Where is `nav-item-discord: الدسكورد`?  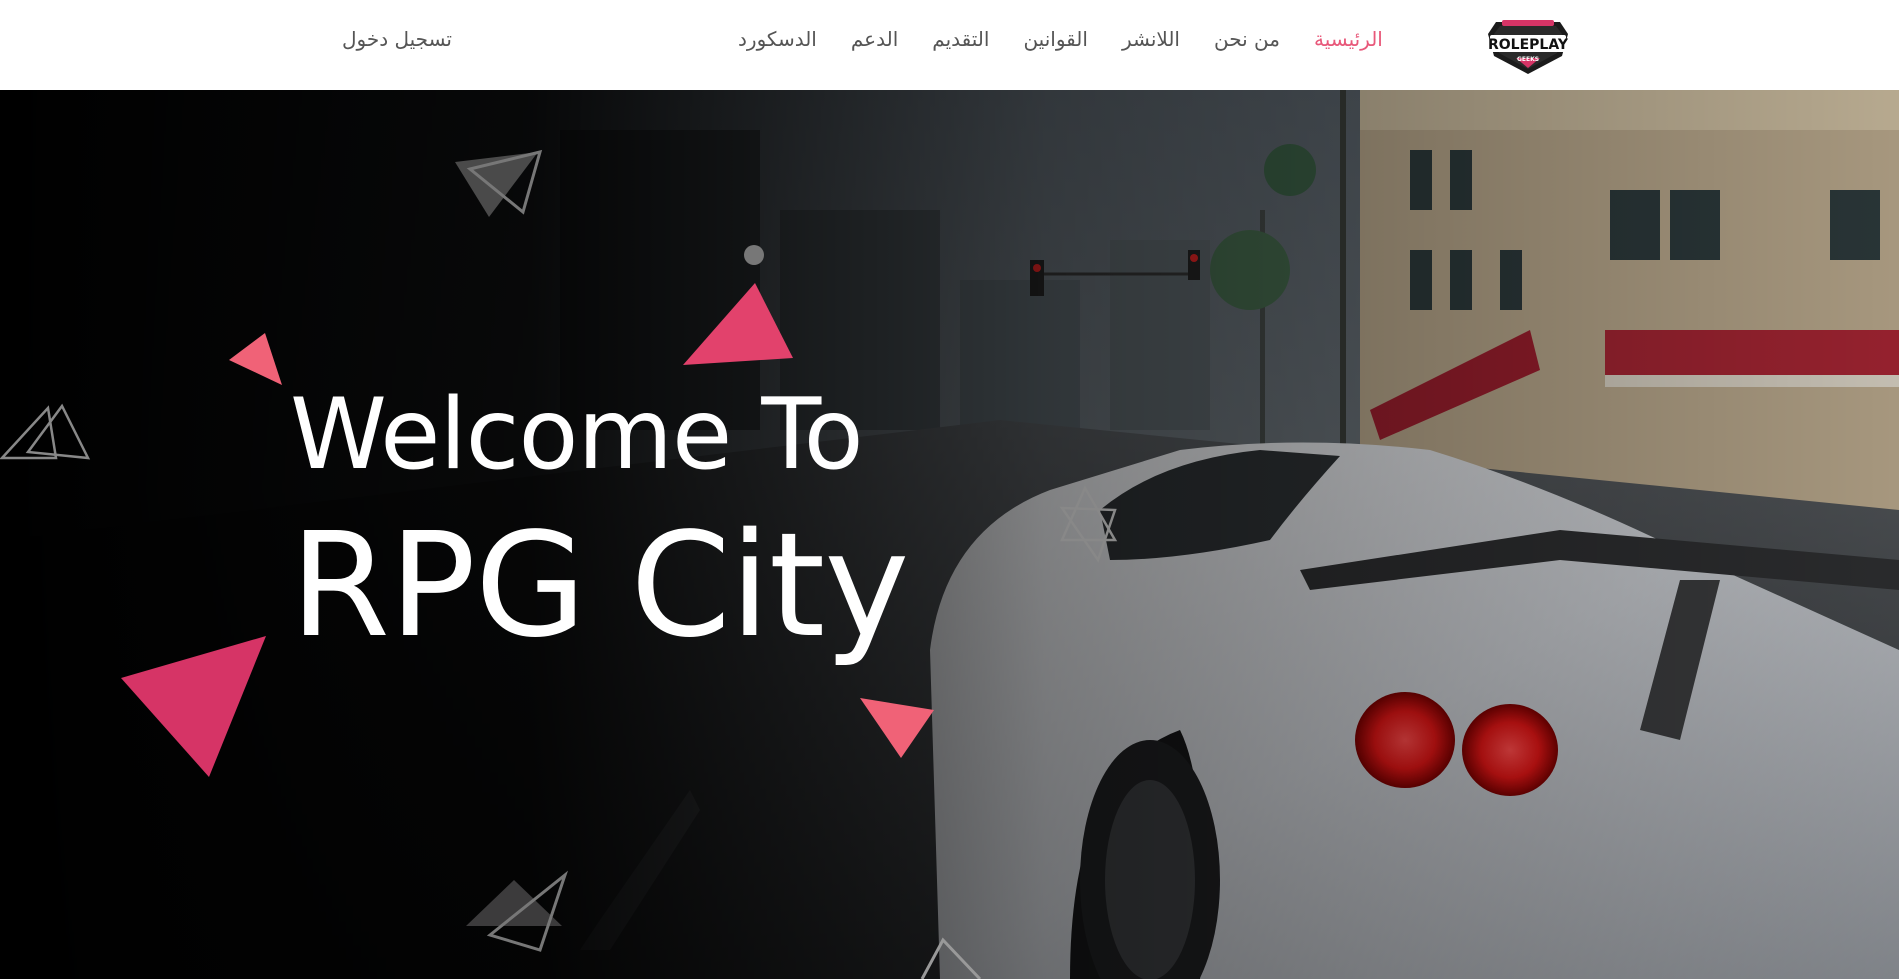 nav-item-discord: الدسكورد is located at coordinates (777, 42).